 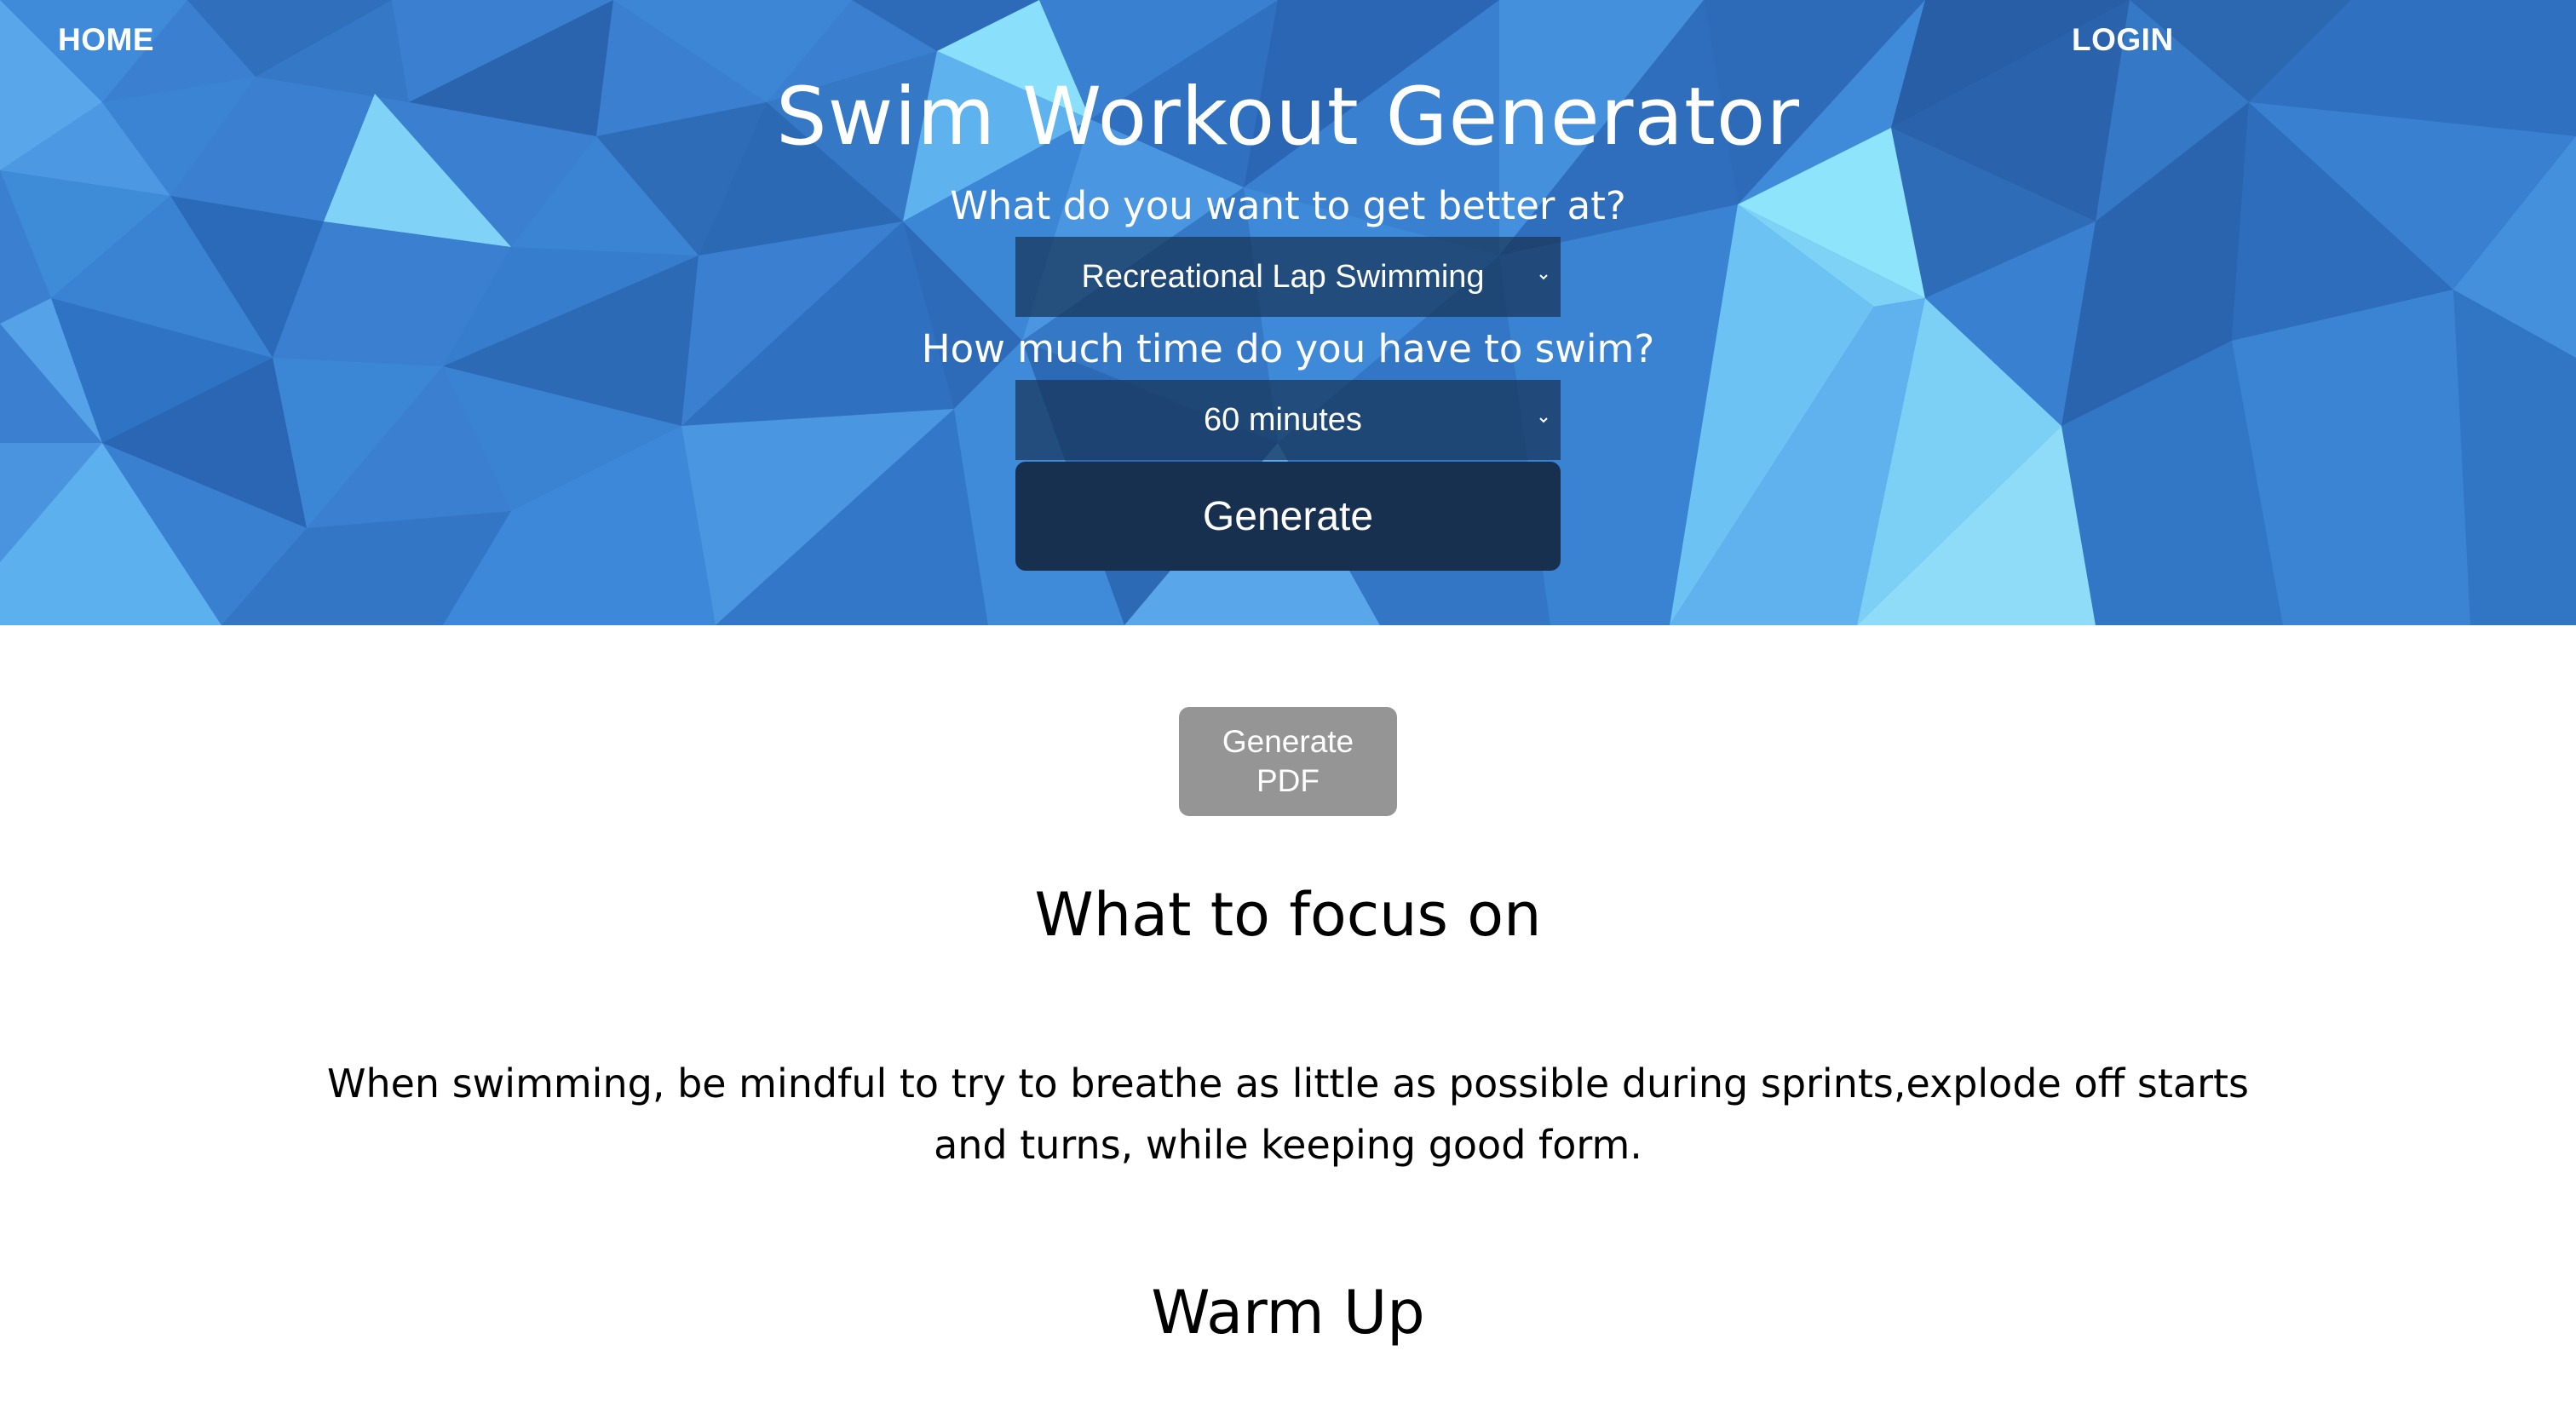 What do you see at coordinates (2123, 40) in the screenshot?
I see `nav-login-link: LOGIN` at bounding box center [2123, 40].